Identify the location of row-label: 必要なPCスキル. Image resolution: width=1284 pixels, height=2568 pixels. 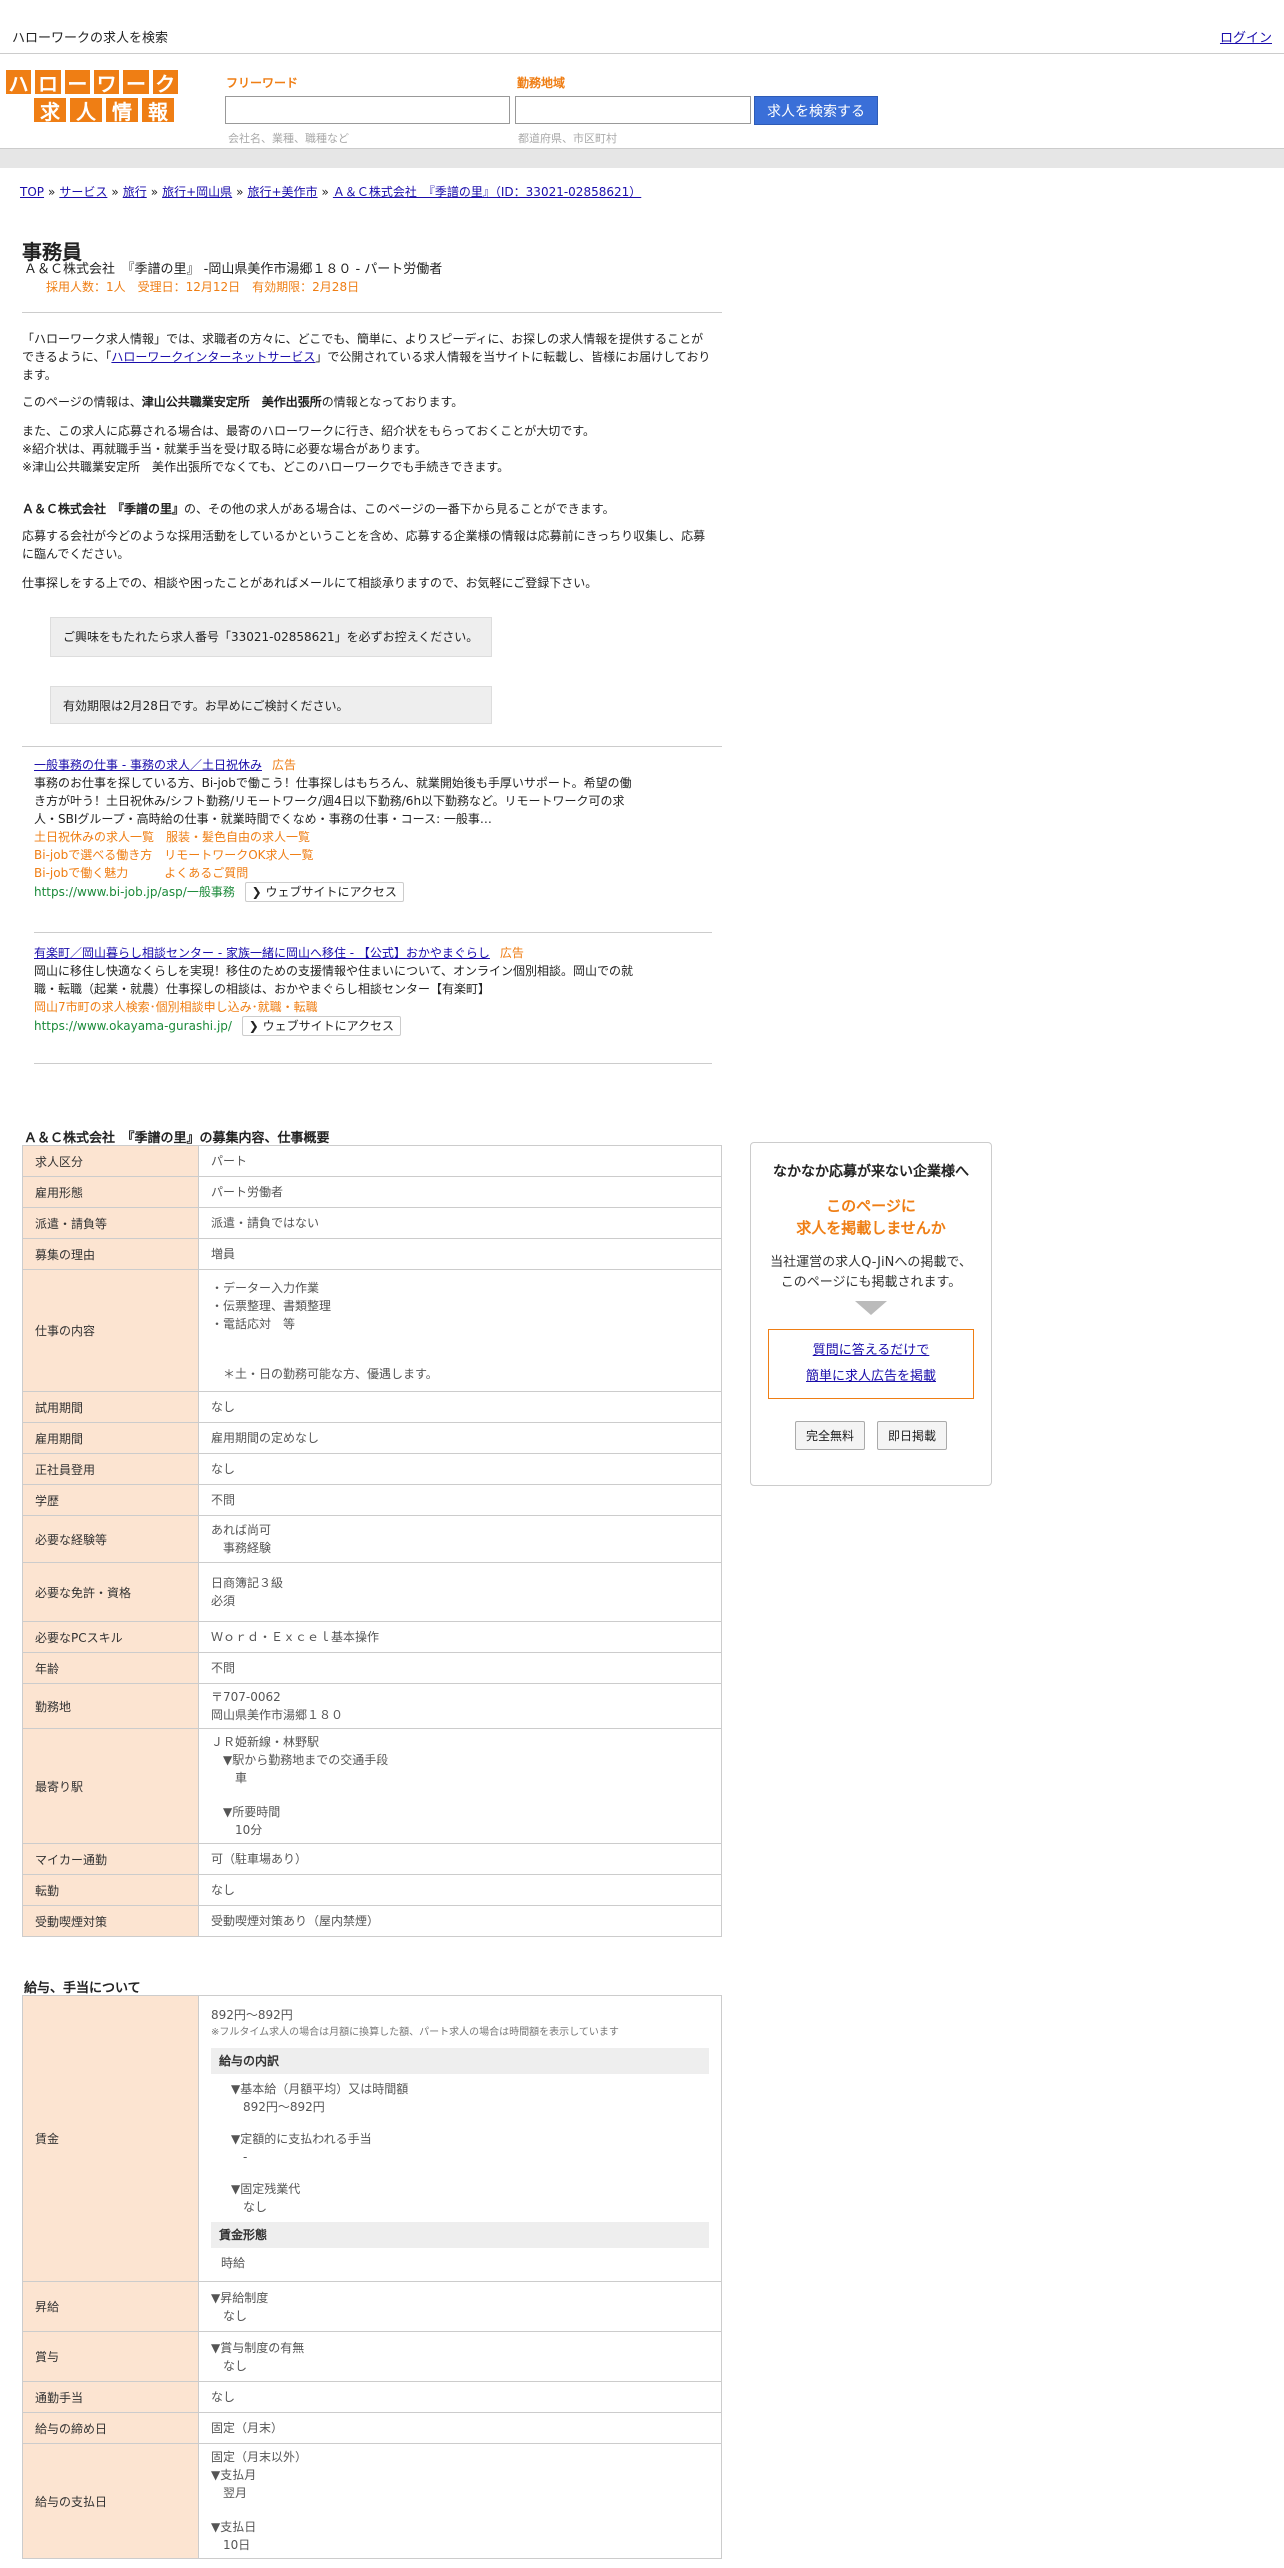
(110, 1637).